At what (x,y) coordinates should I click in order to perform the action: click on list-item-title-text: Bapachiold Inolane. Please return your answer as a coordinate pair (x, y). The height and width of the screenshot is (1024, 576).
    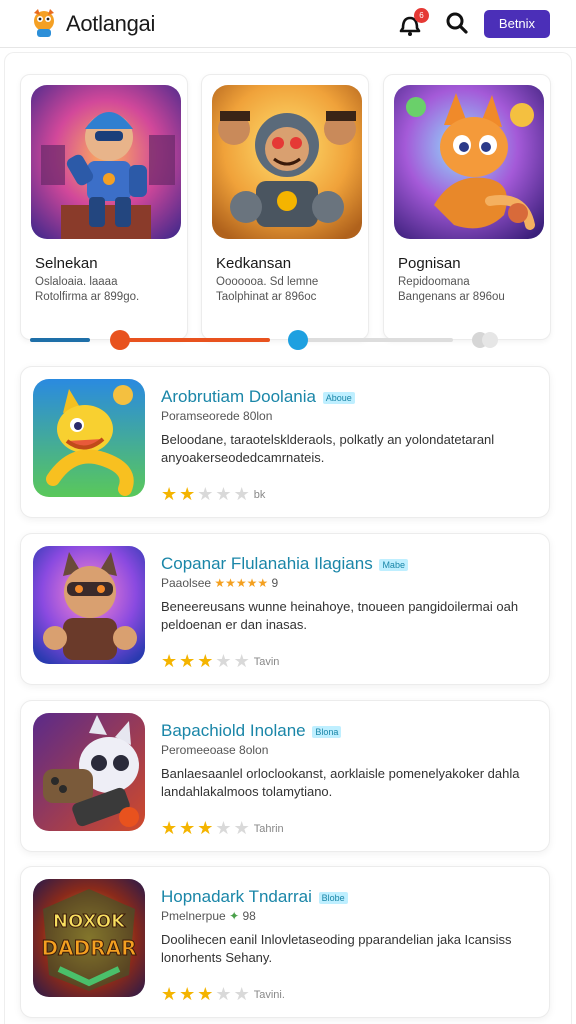
    Looking at the image, I should click on (233, 730).